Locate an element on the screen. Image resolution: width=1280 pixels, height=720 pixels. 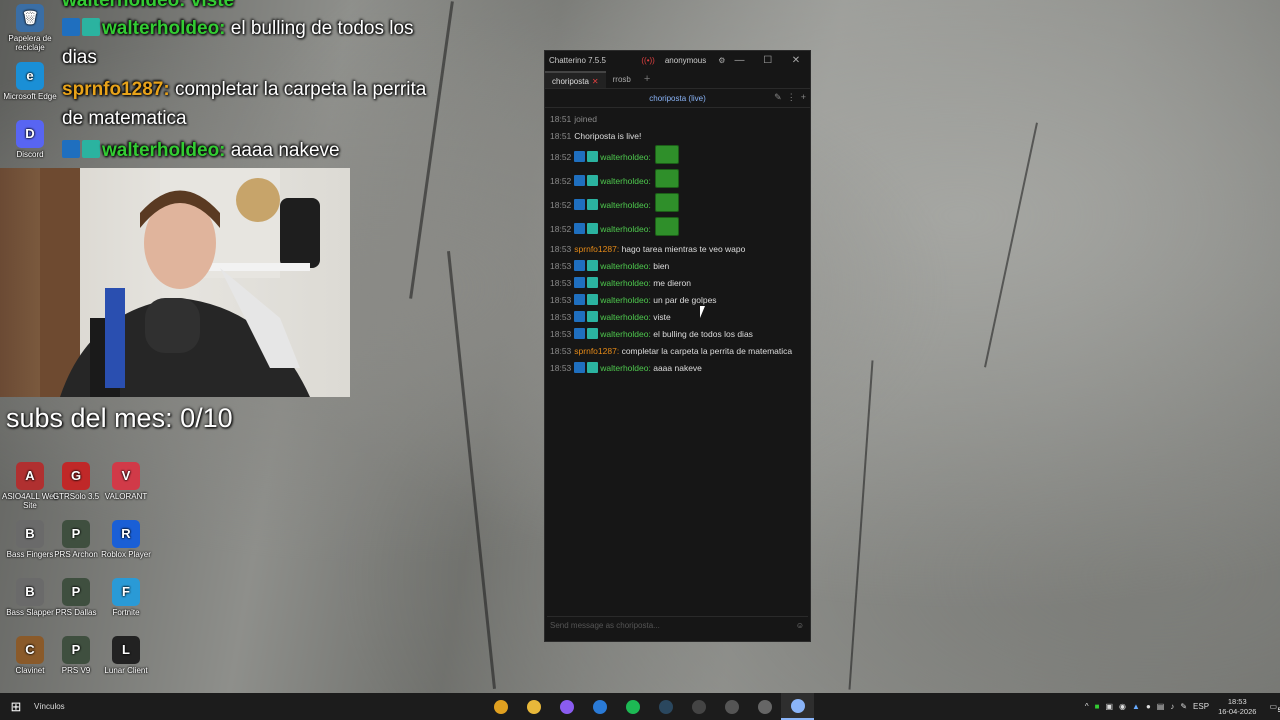
microphone-icon: ● is located at coordinates (1148, 706).